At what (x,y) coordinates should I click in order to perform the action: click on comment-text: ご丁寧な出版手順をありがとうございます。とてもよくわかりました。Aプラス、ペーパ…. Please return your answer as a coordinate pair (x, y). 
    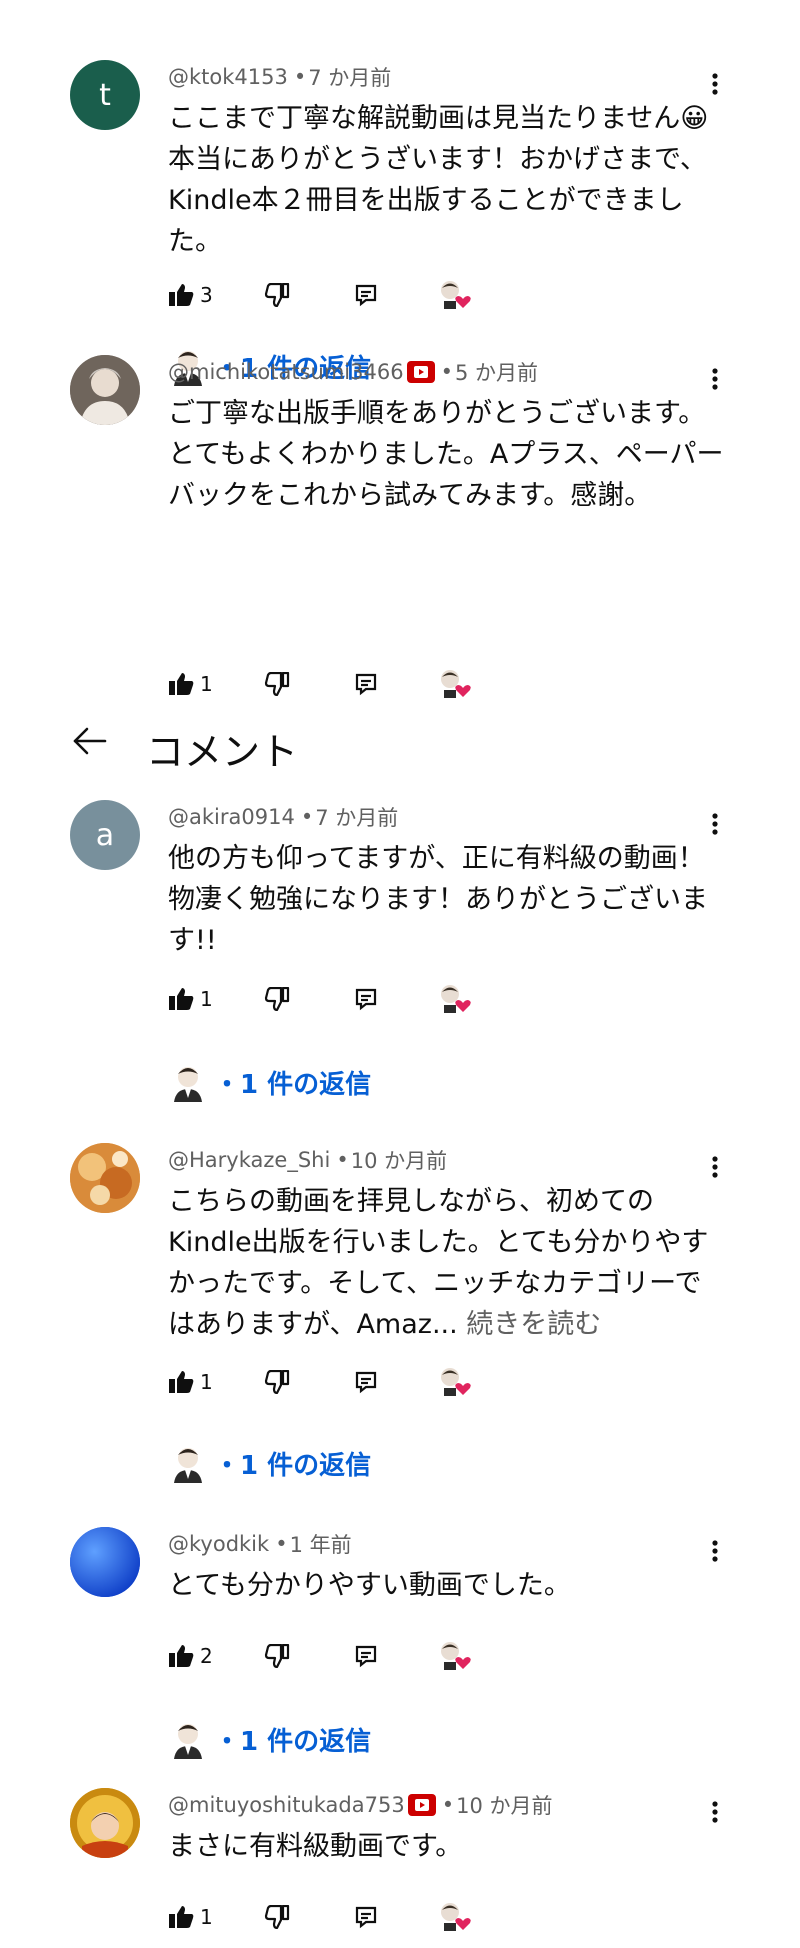
    Looking at the image, I should click on (446, 454).